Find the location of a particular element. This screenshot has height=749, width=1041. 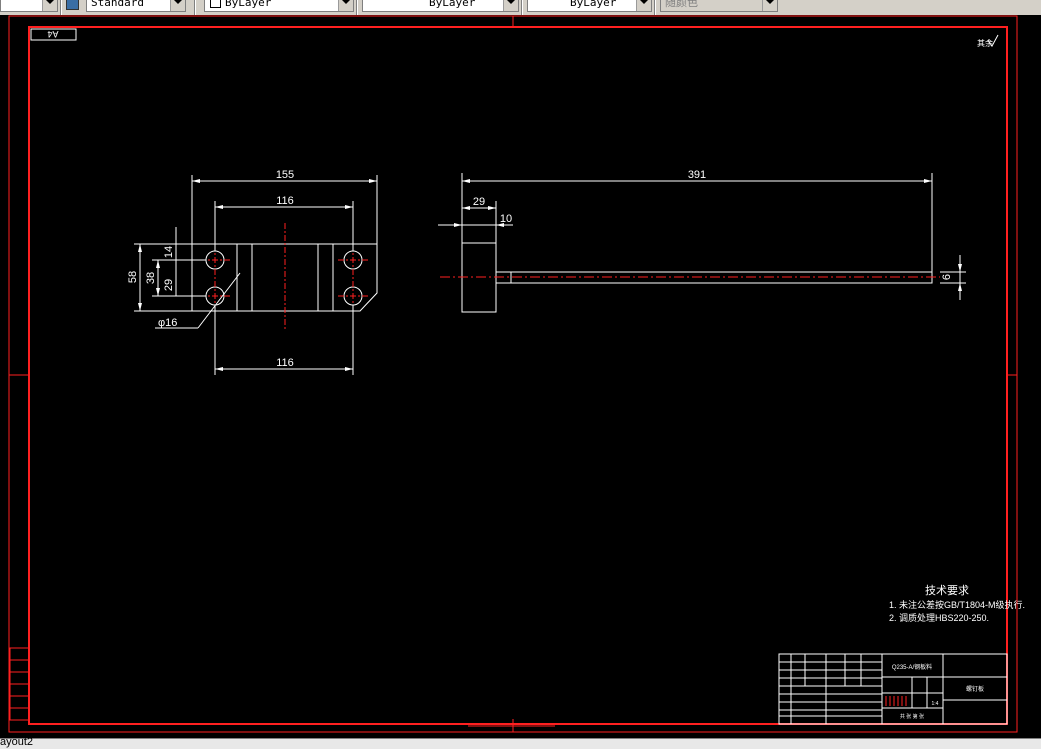

left-combo-arrow is located at coordinates (29, 6).